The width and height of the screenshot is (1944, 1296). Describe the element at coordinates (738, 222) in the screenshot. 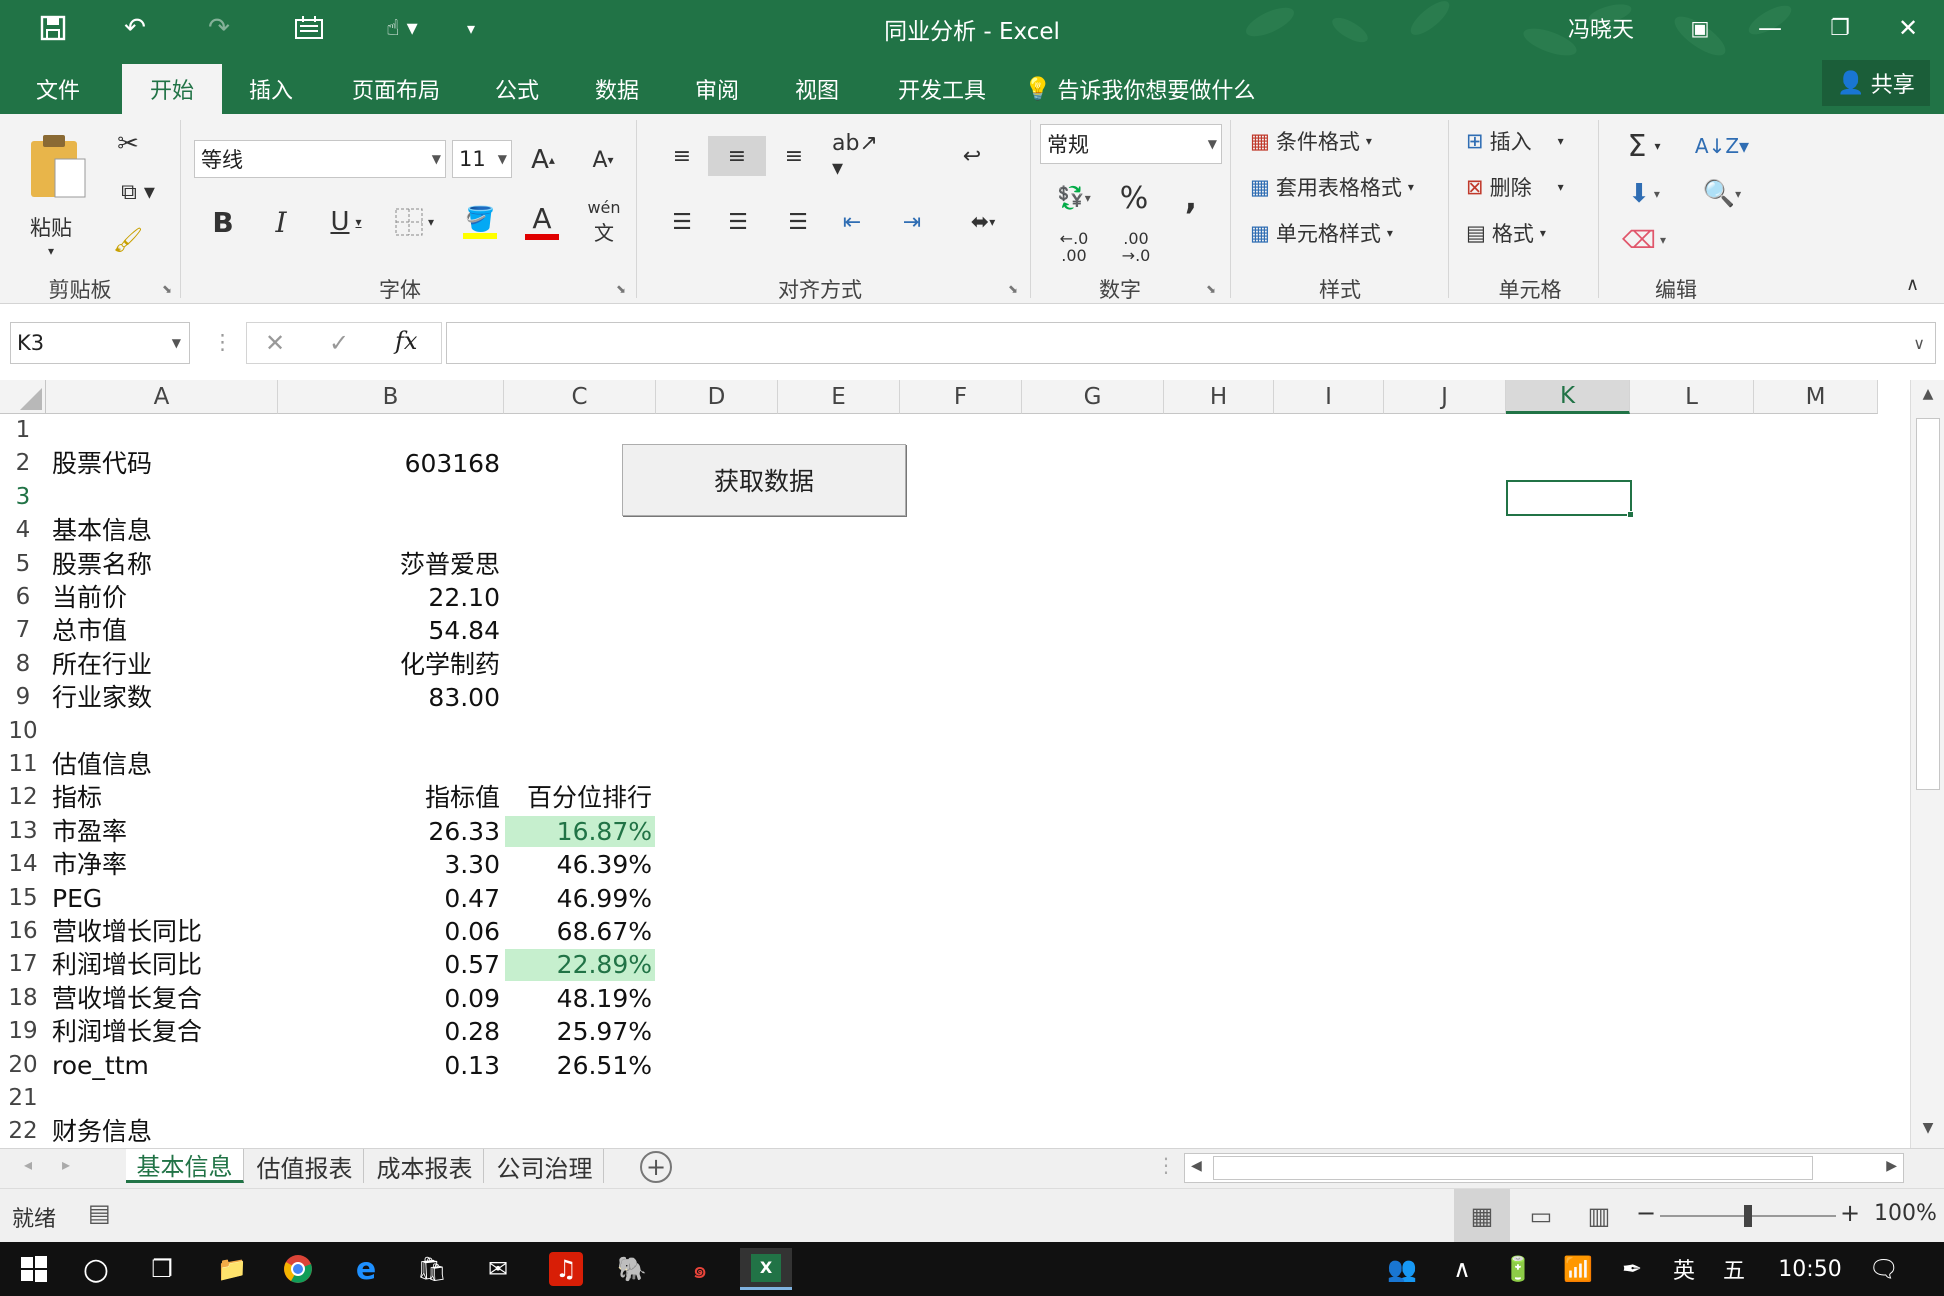

I see `align-center-icon: ☰` at that location.